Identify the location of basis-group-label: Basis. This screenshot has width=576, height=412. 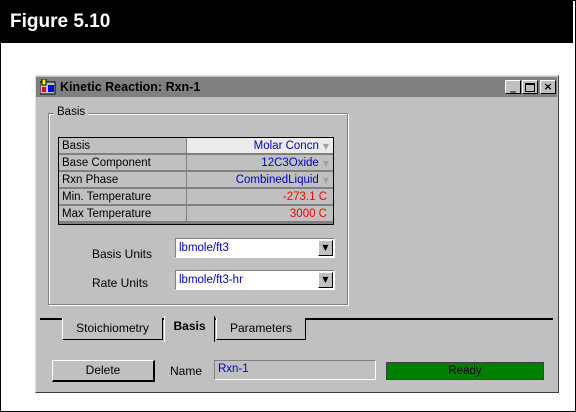
(71, 112).